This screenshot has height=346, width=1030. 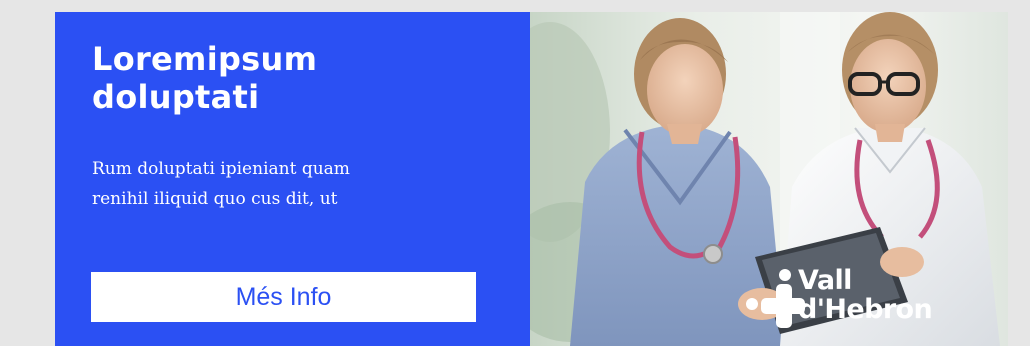 I want to click on logo-line-2: d'Hebron, so click(x=865, y=309).